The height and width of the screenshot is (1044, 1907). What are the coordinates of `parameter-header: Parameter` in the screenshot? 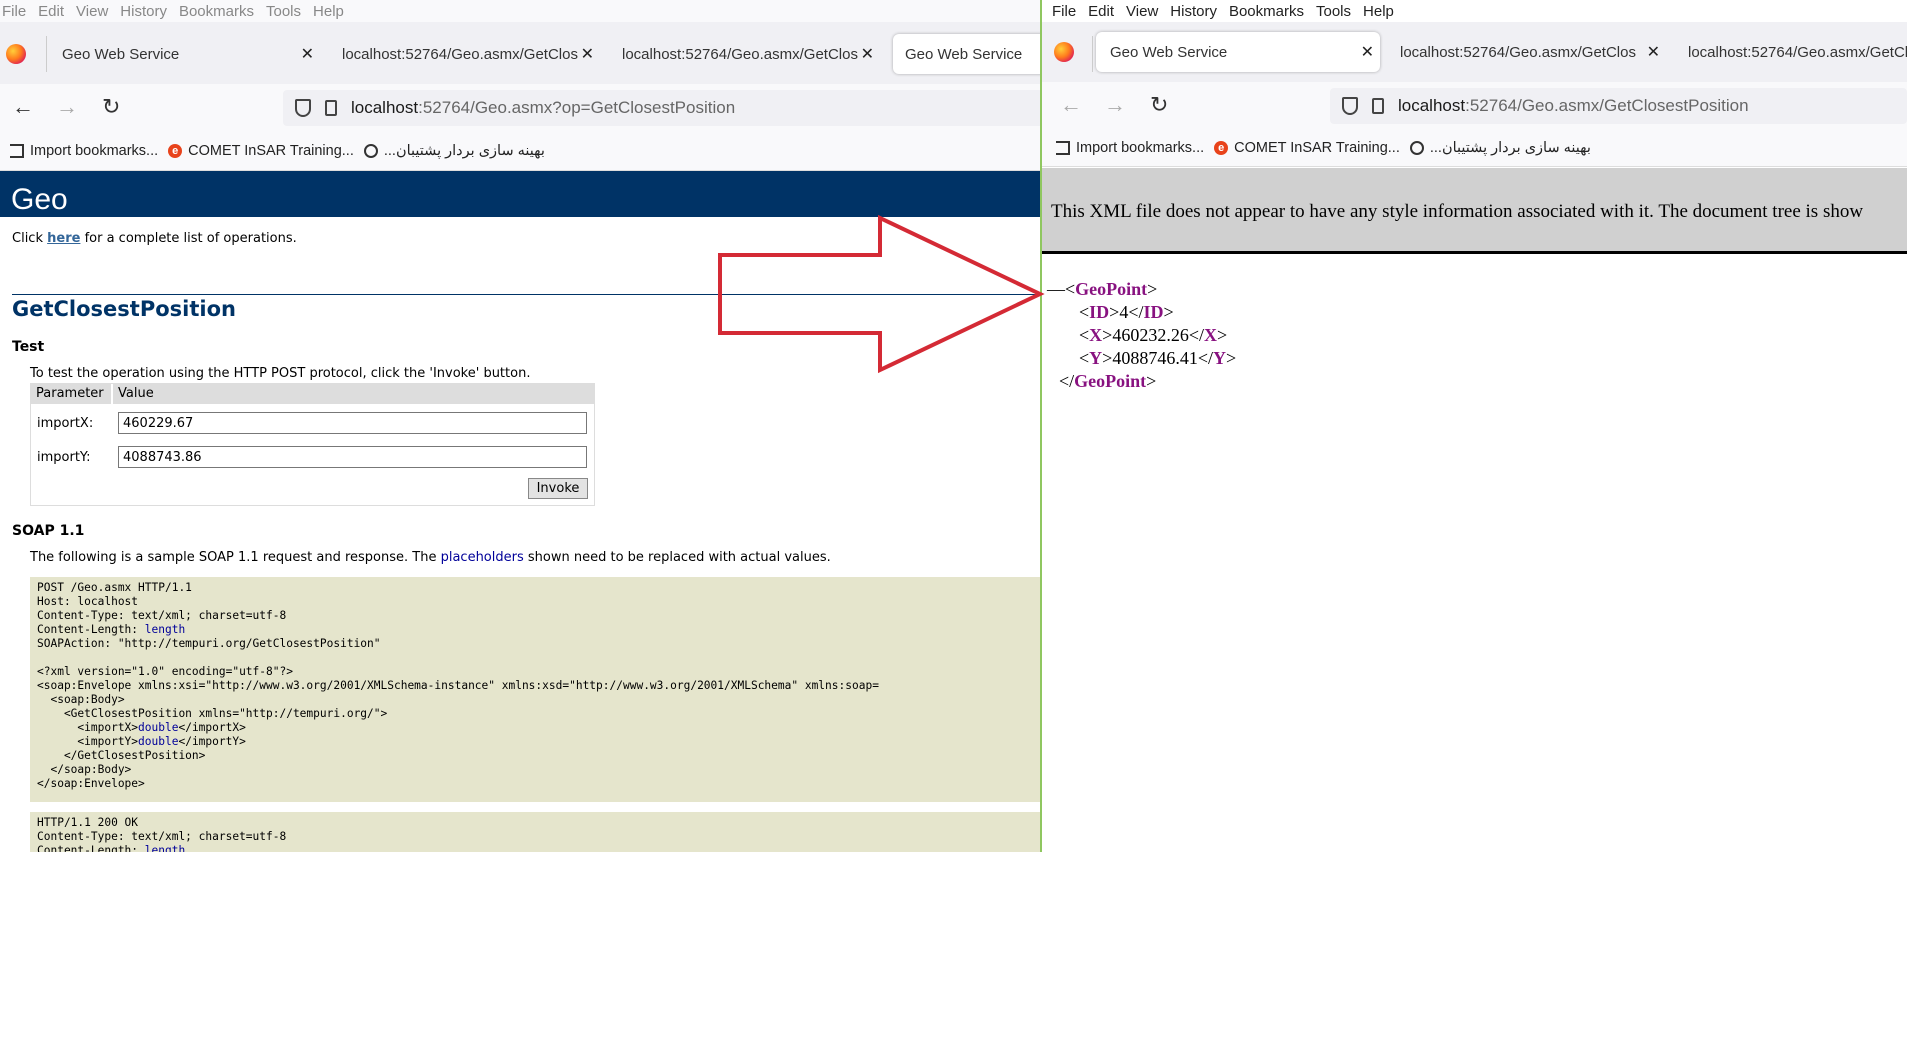 It's located at (71, 394).